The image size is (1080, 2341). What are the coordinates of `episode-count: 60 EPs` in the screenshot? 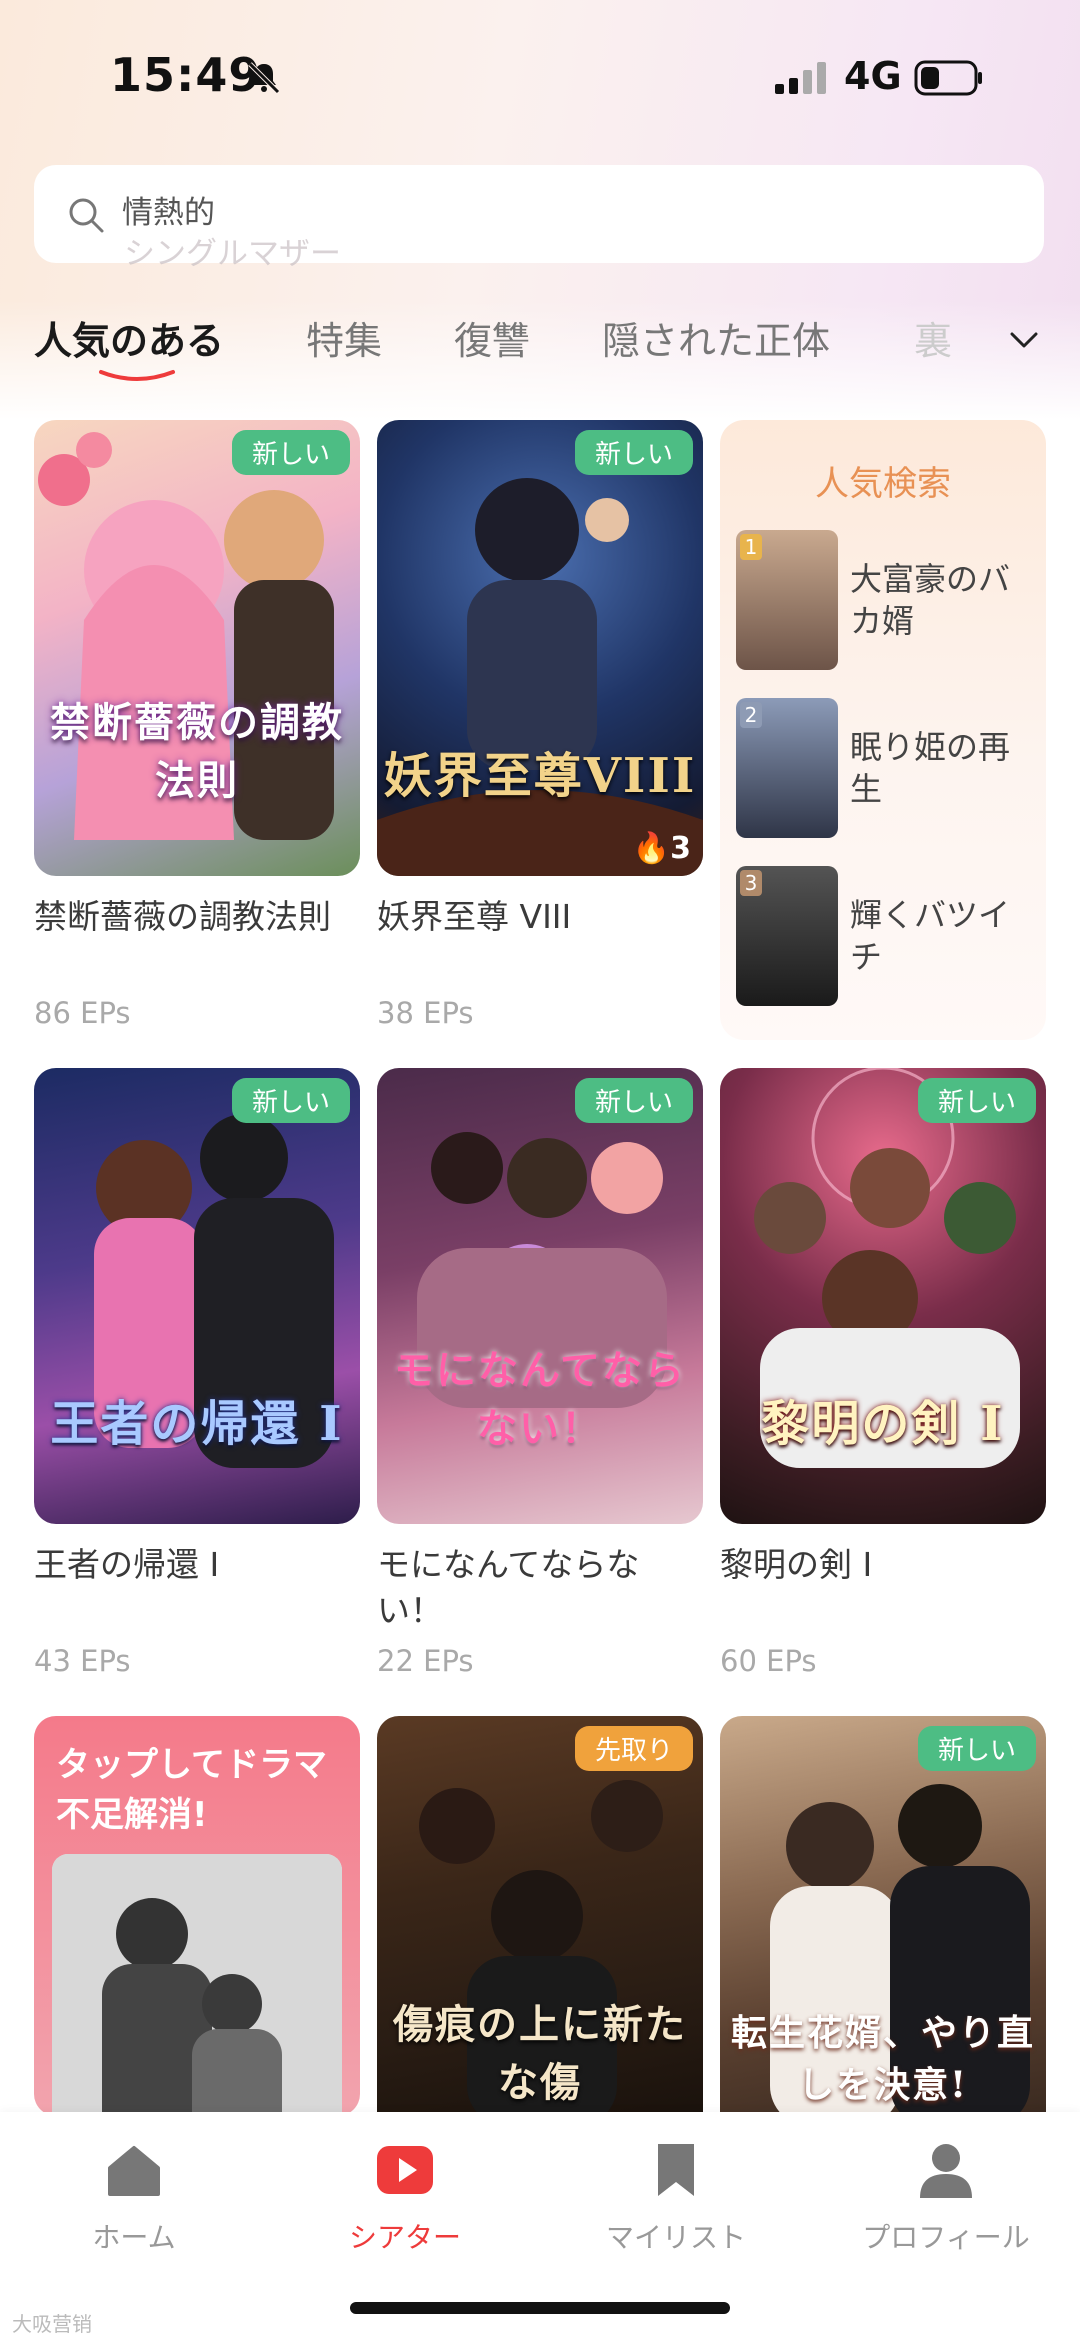 It's located at (768, 1661).